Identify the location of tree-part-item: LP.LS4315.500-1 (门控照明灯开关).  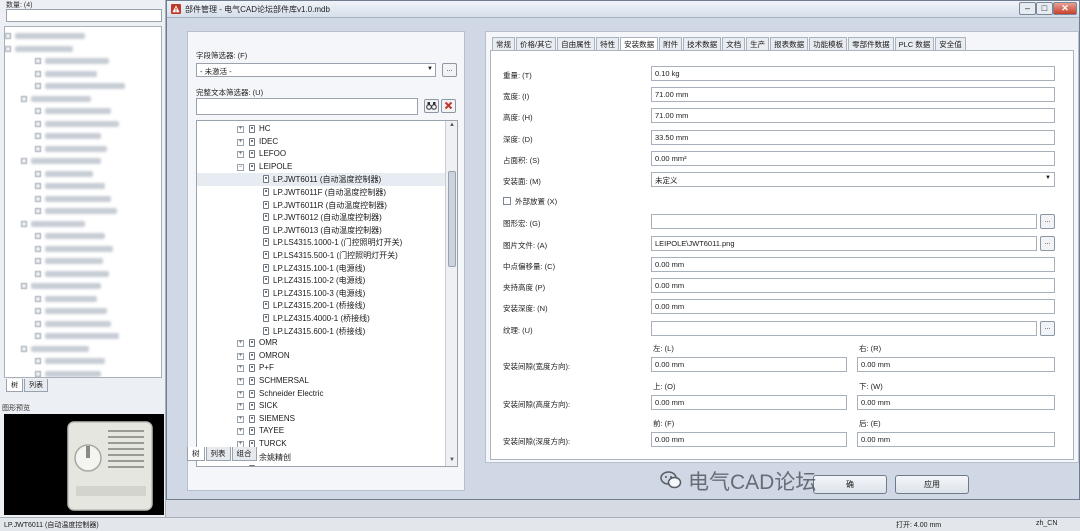
(321, 255).